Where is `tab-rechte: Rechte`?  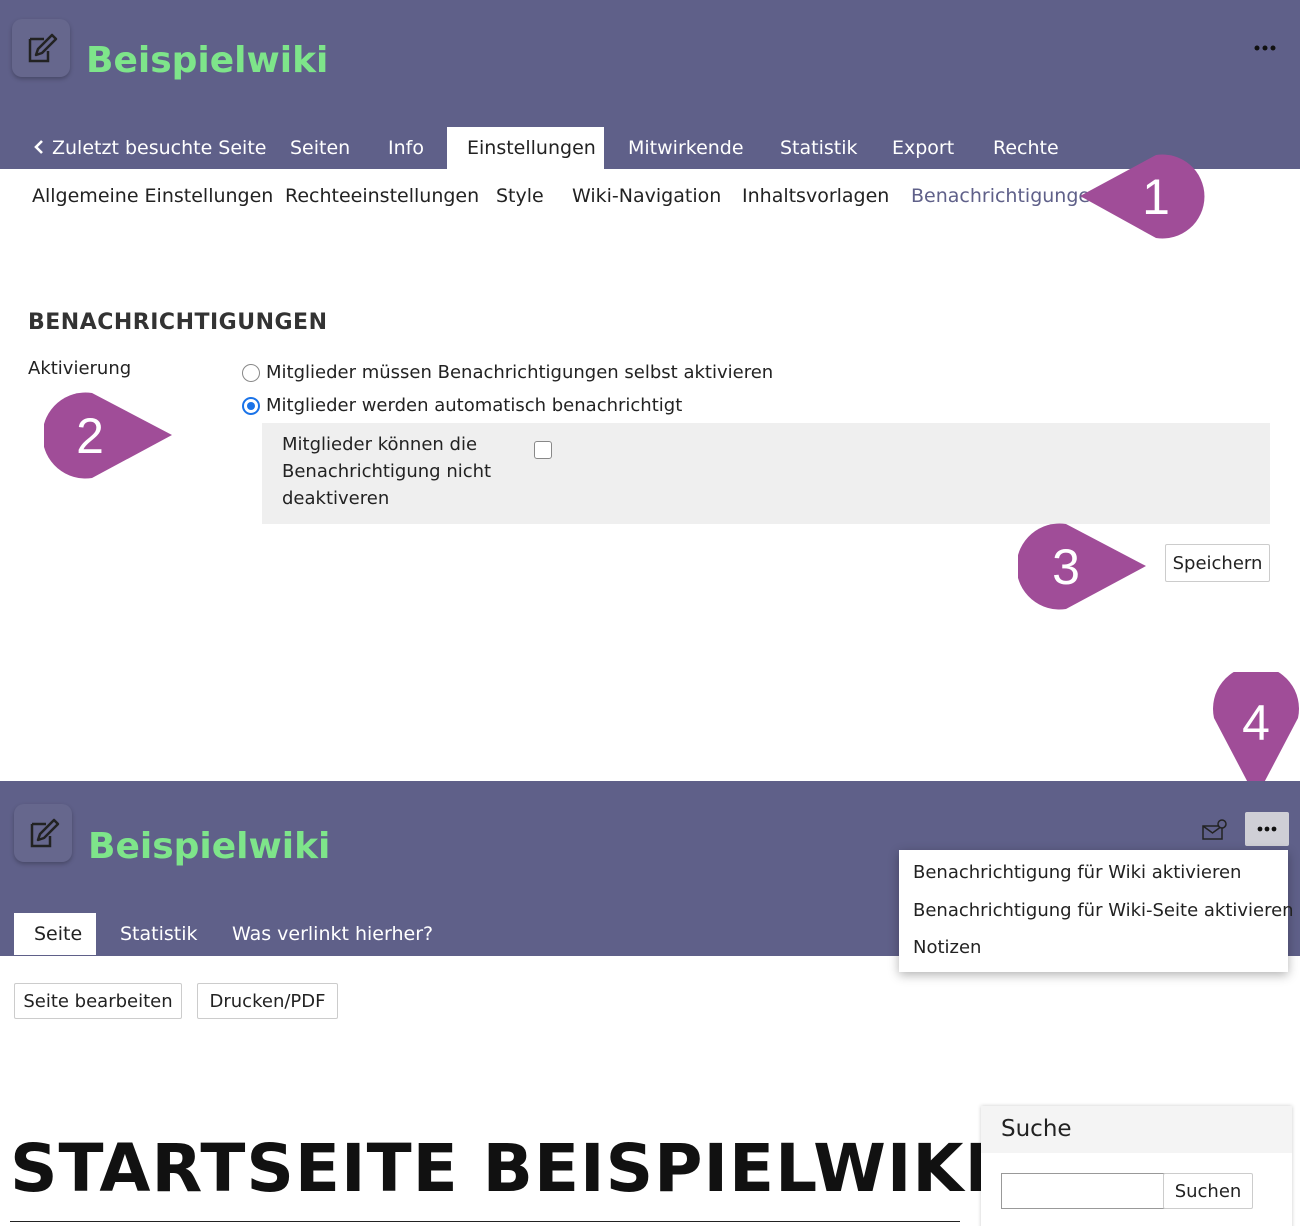
tab-rechte: Rechte is located at coordinates (1026, 148).